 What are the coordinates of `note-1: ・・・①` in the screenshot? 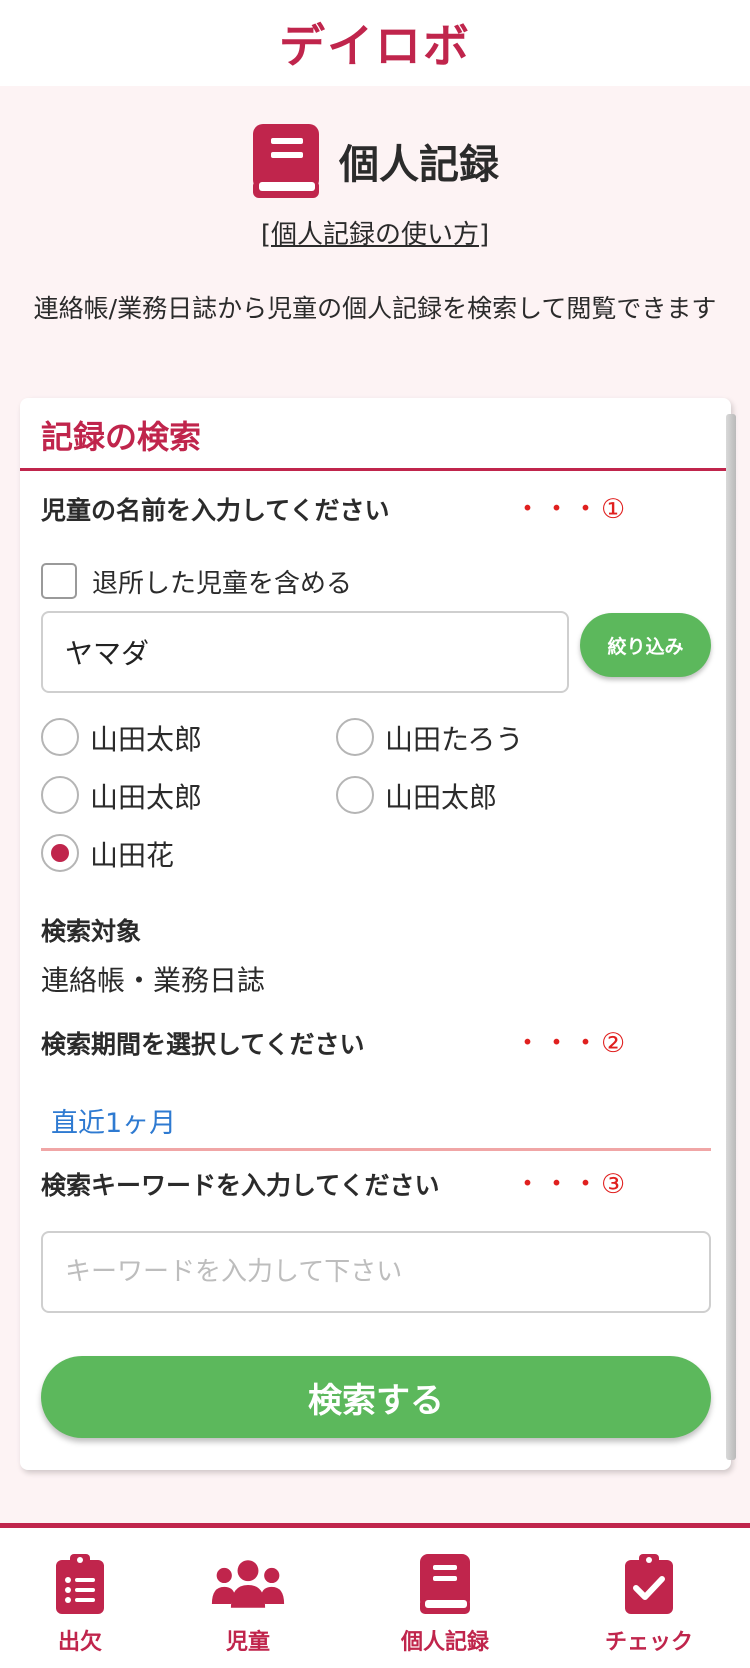 It's located at (571, 509).